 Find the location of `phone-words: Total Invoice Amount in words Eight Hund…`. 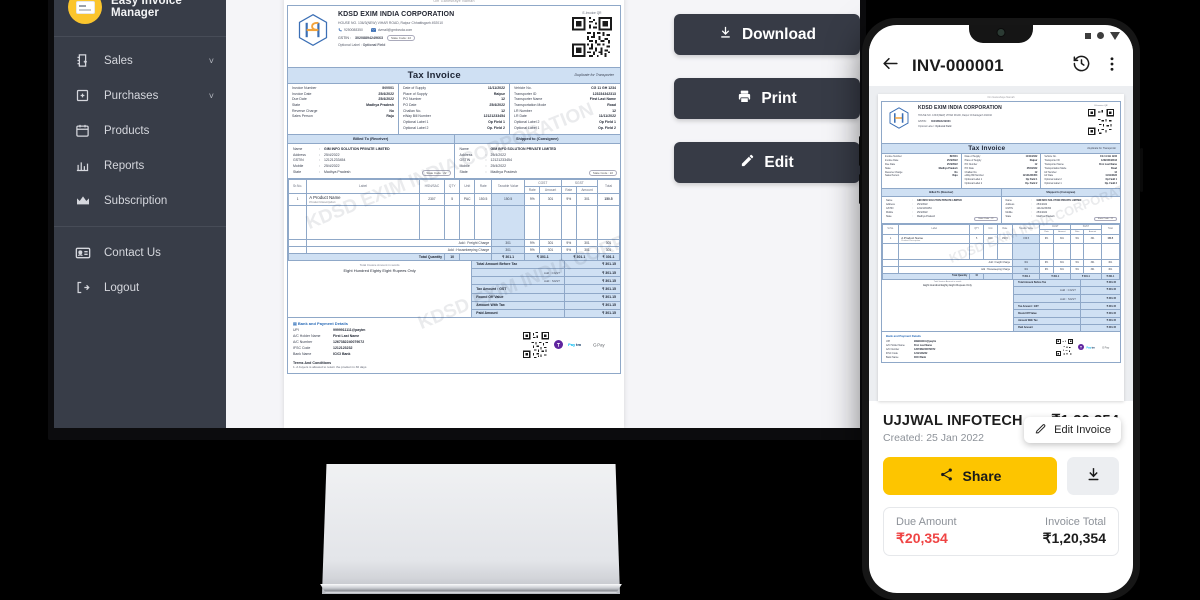

phone-words: Total Invoice Amount in words Eight Hund… is located at coordinates (948, 305).